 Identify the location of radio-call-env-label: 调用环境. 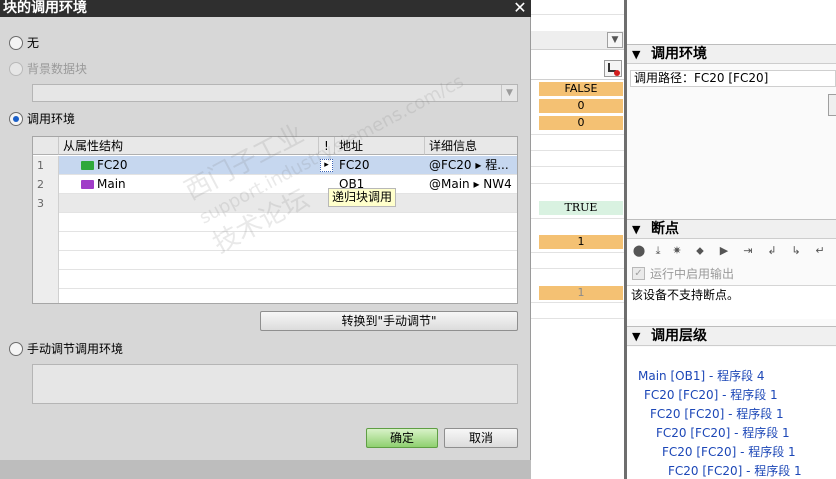
(51, 119).